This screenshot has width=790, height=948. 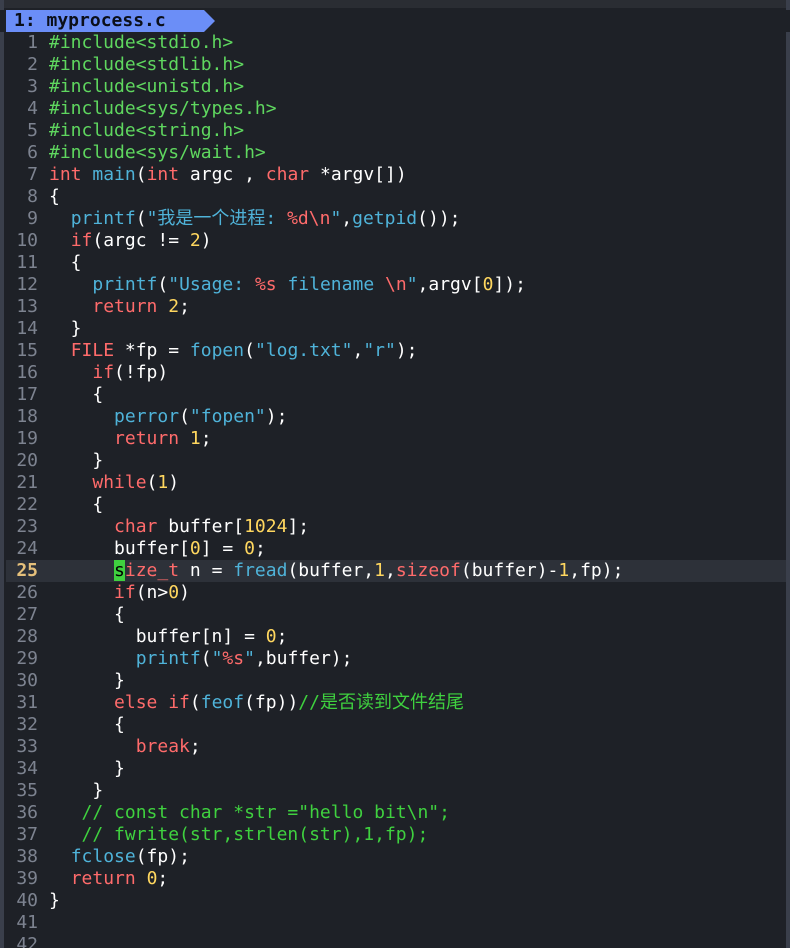 I want to click on line-number: 4, so click(x=32, y=108).